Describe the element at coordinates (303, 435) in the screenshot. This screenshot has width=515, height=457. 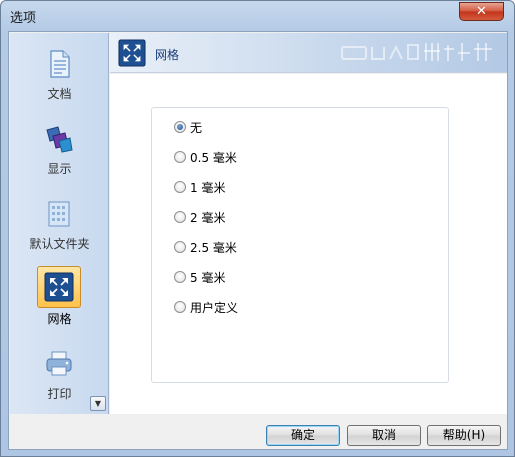
I see `ok-button: 确定` at that location.